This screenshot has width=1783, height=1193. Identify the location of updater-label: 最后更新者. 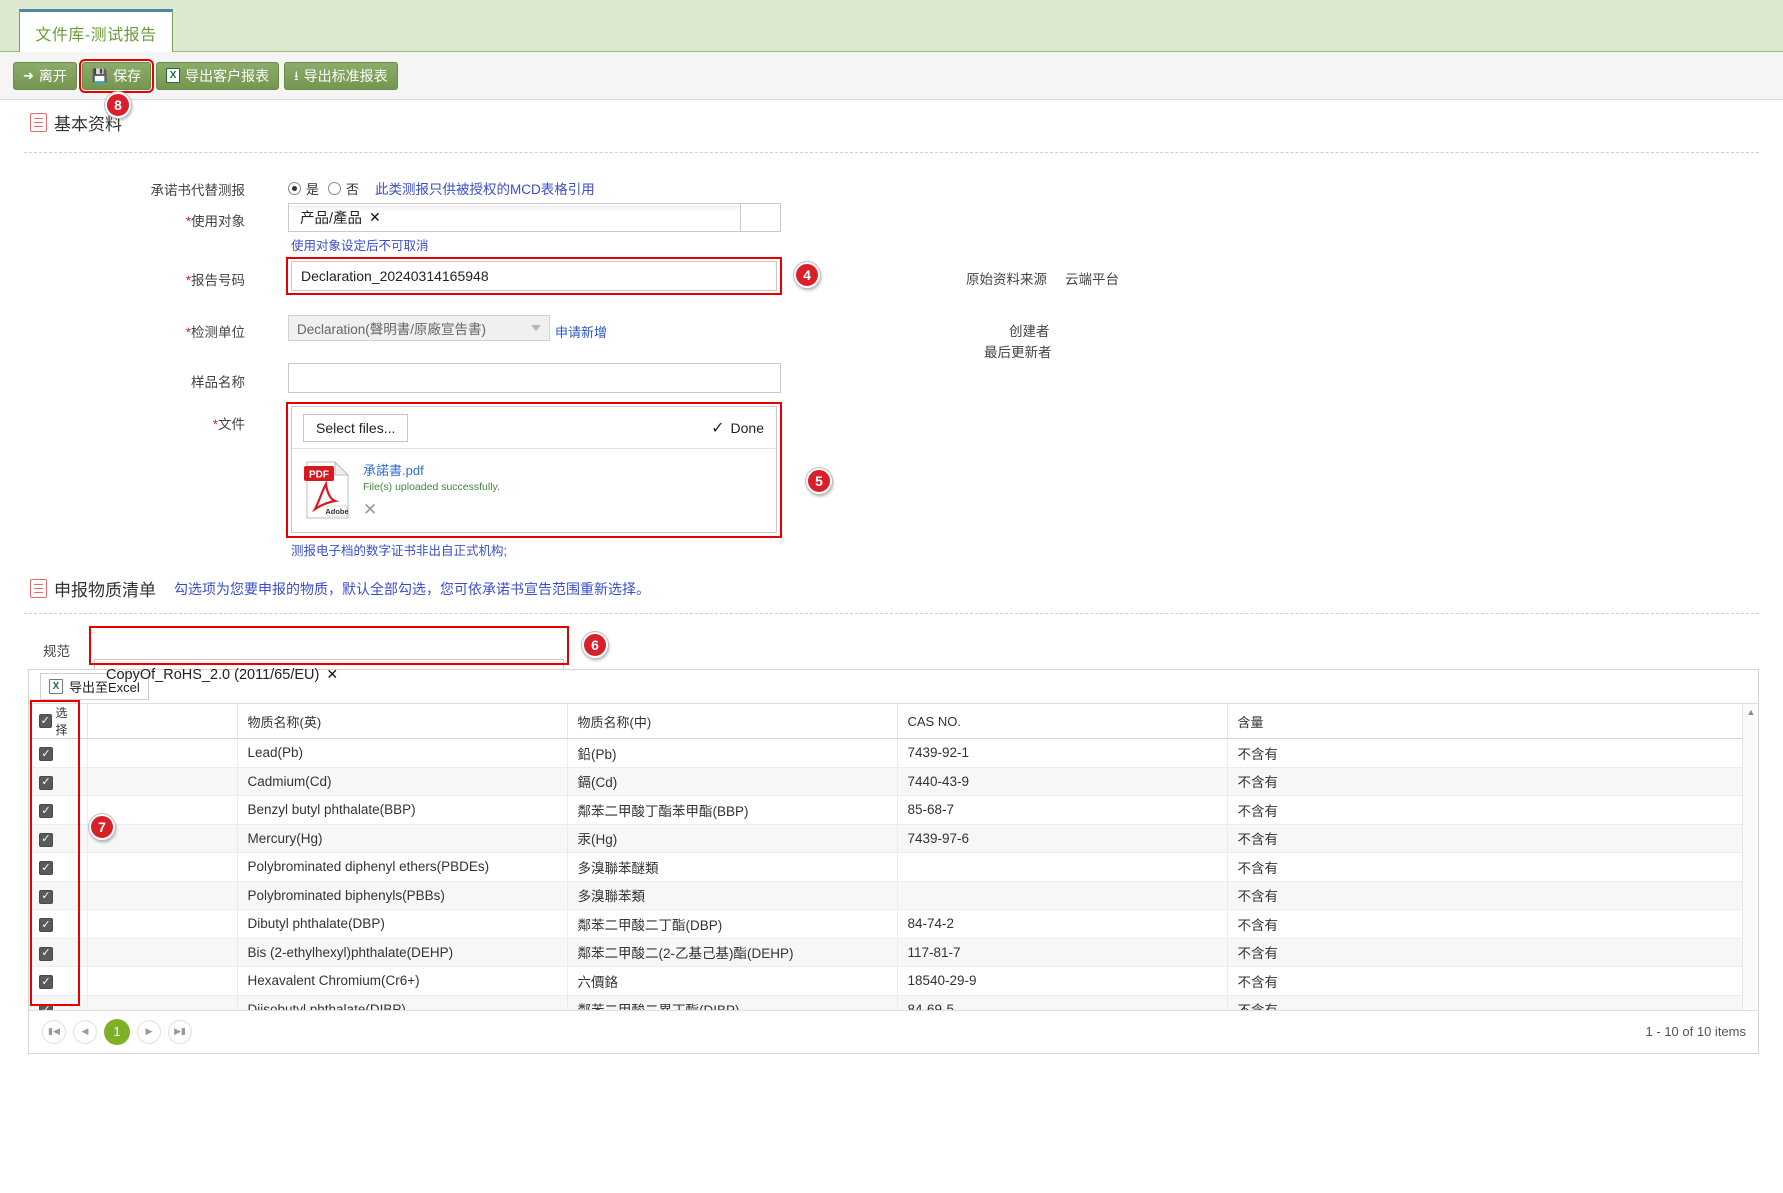
(1018, 352).